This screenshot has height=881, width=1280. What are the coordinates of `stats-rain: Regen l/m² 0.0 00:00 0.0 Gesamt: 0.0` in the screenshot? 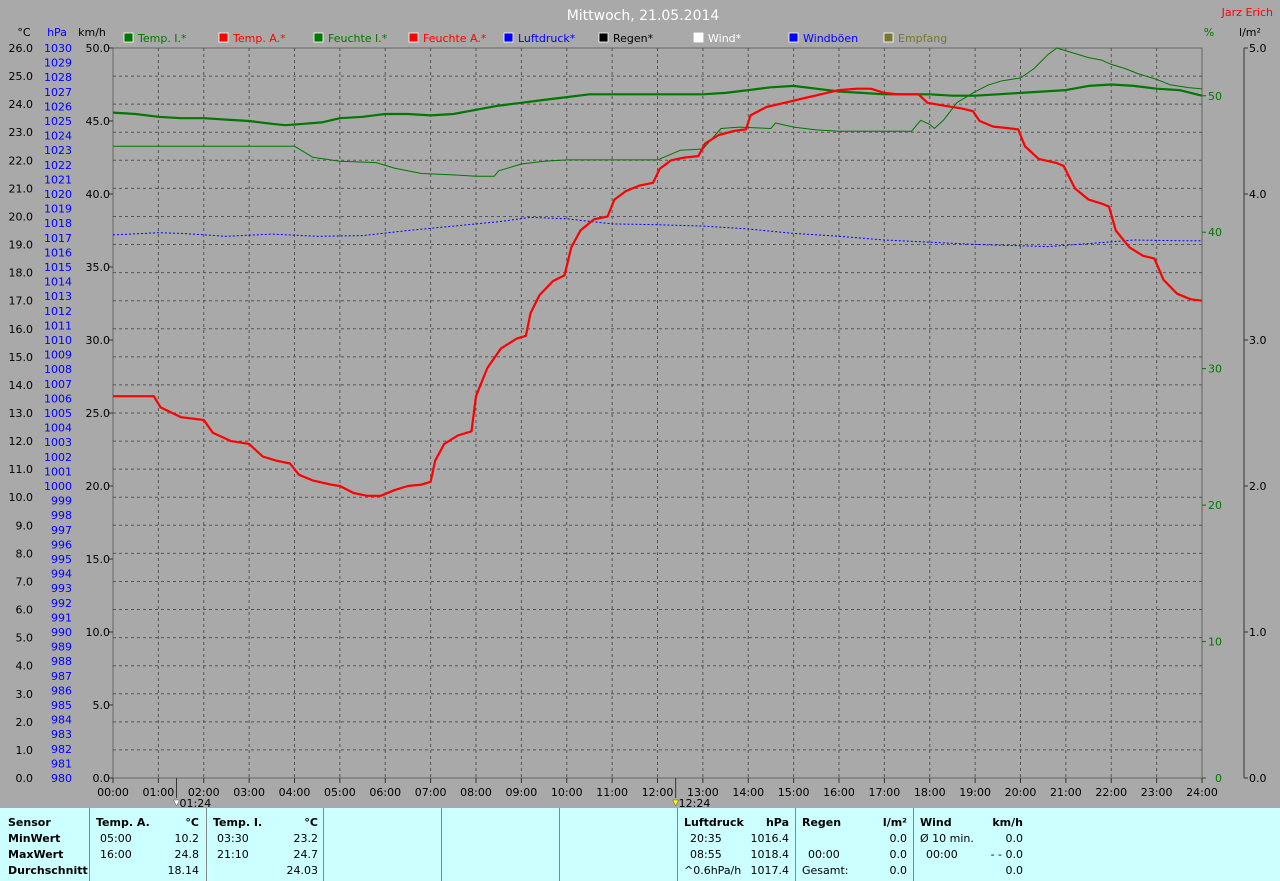 It's located at (854, 844).